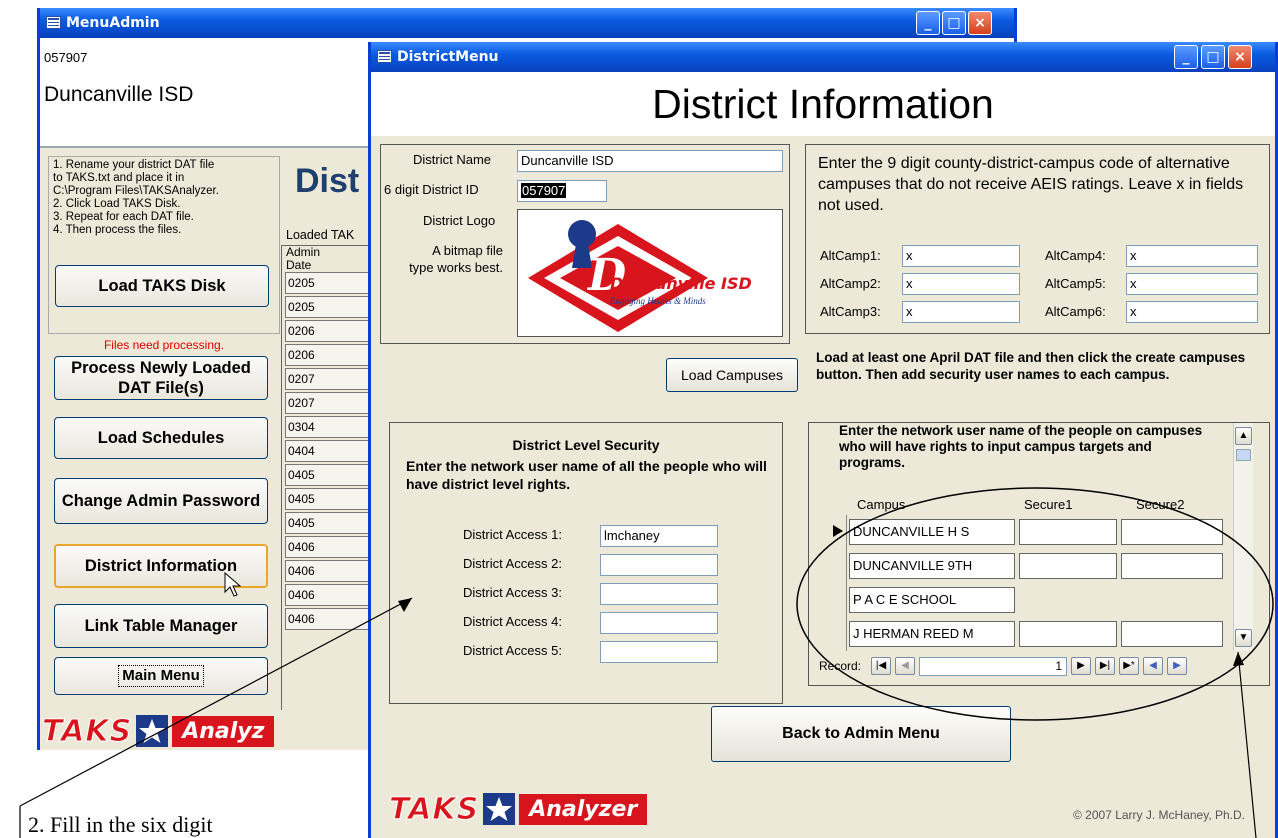 The image size is (1278, 838). What do you see at coordinates (932, 634) in the screenshot?
I see `campus-cell: J HERMAN REED M` at bounding box center [932, 634].